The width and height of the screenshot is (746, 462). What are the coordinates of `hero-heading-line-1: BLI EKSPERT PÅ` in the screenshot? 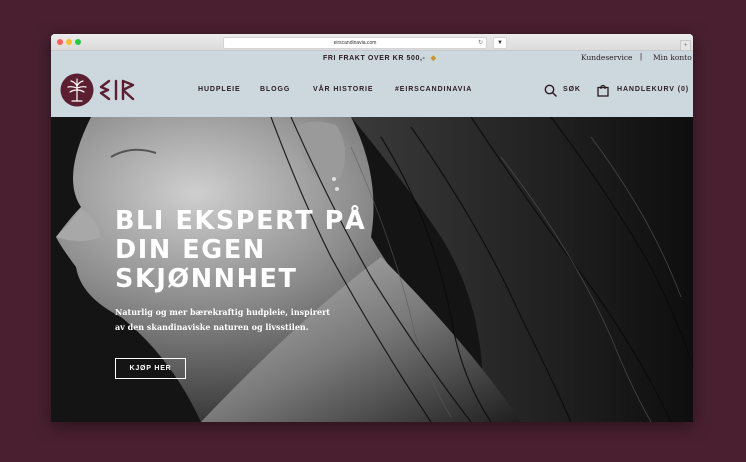 It's located at (241, 221).